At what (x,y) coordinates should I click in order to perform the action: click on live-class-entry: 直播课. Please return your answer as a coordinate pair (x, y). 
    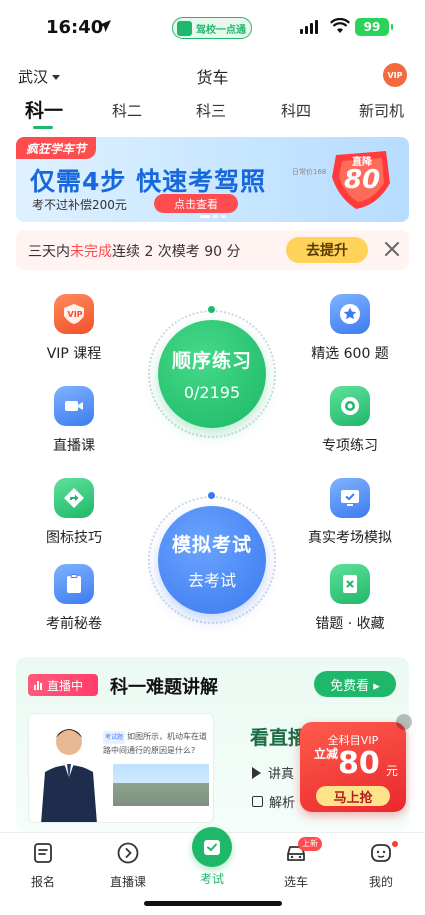
    Looking at the image, I should click on (74, 420).